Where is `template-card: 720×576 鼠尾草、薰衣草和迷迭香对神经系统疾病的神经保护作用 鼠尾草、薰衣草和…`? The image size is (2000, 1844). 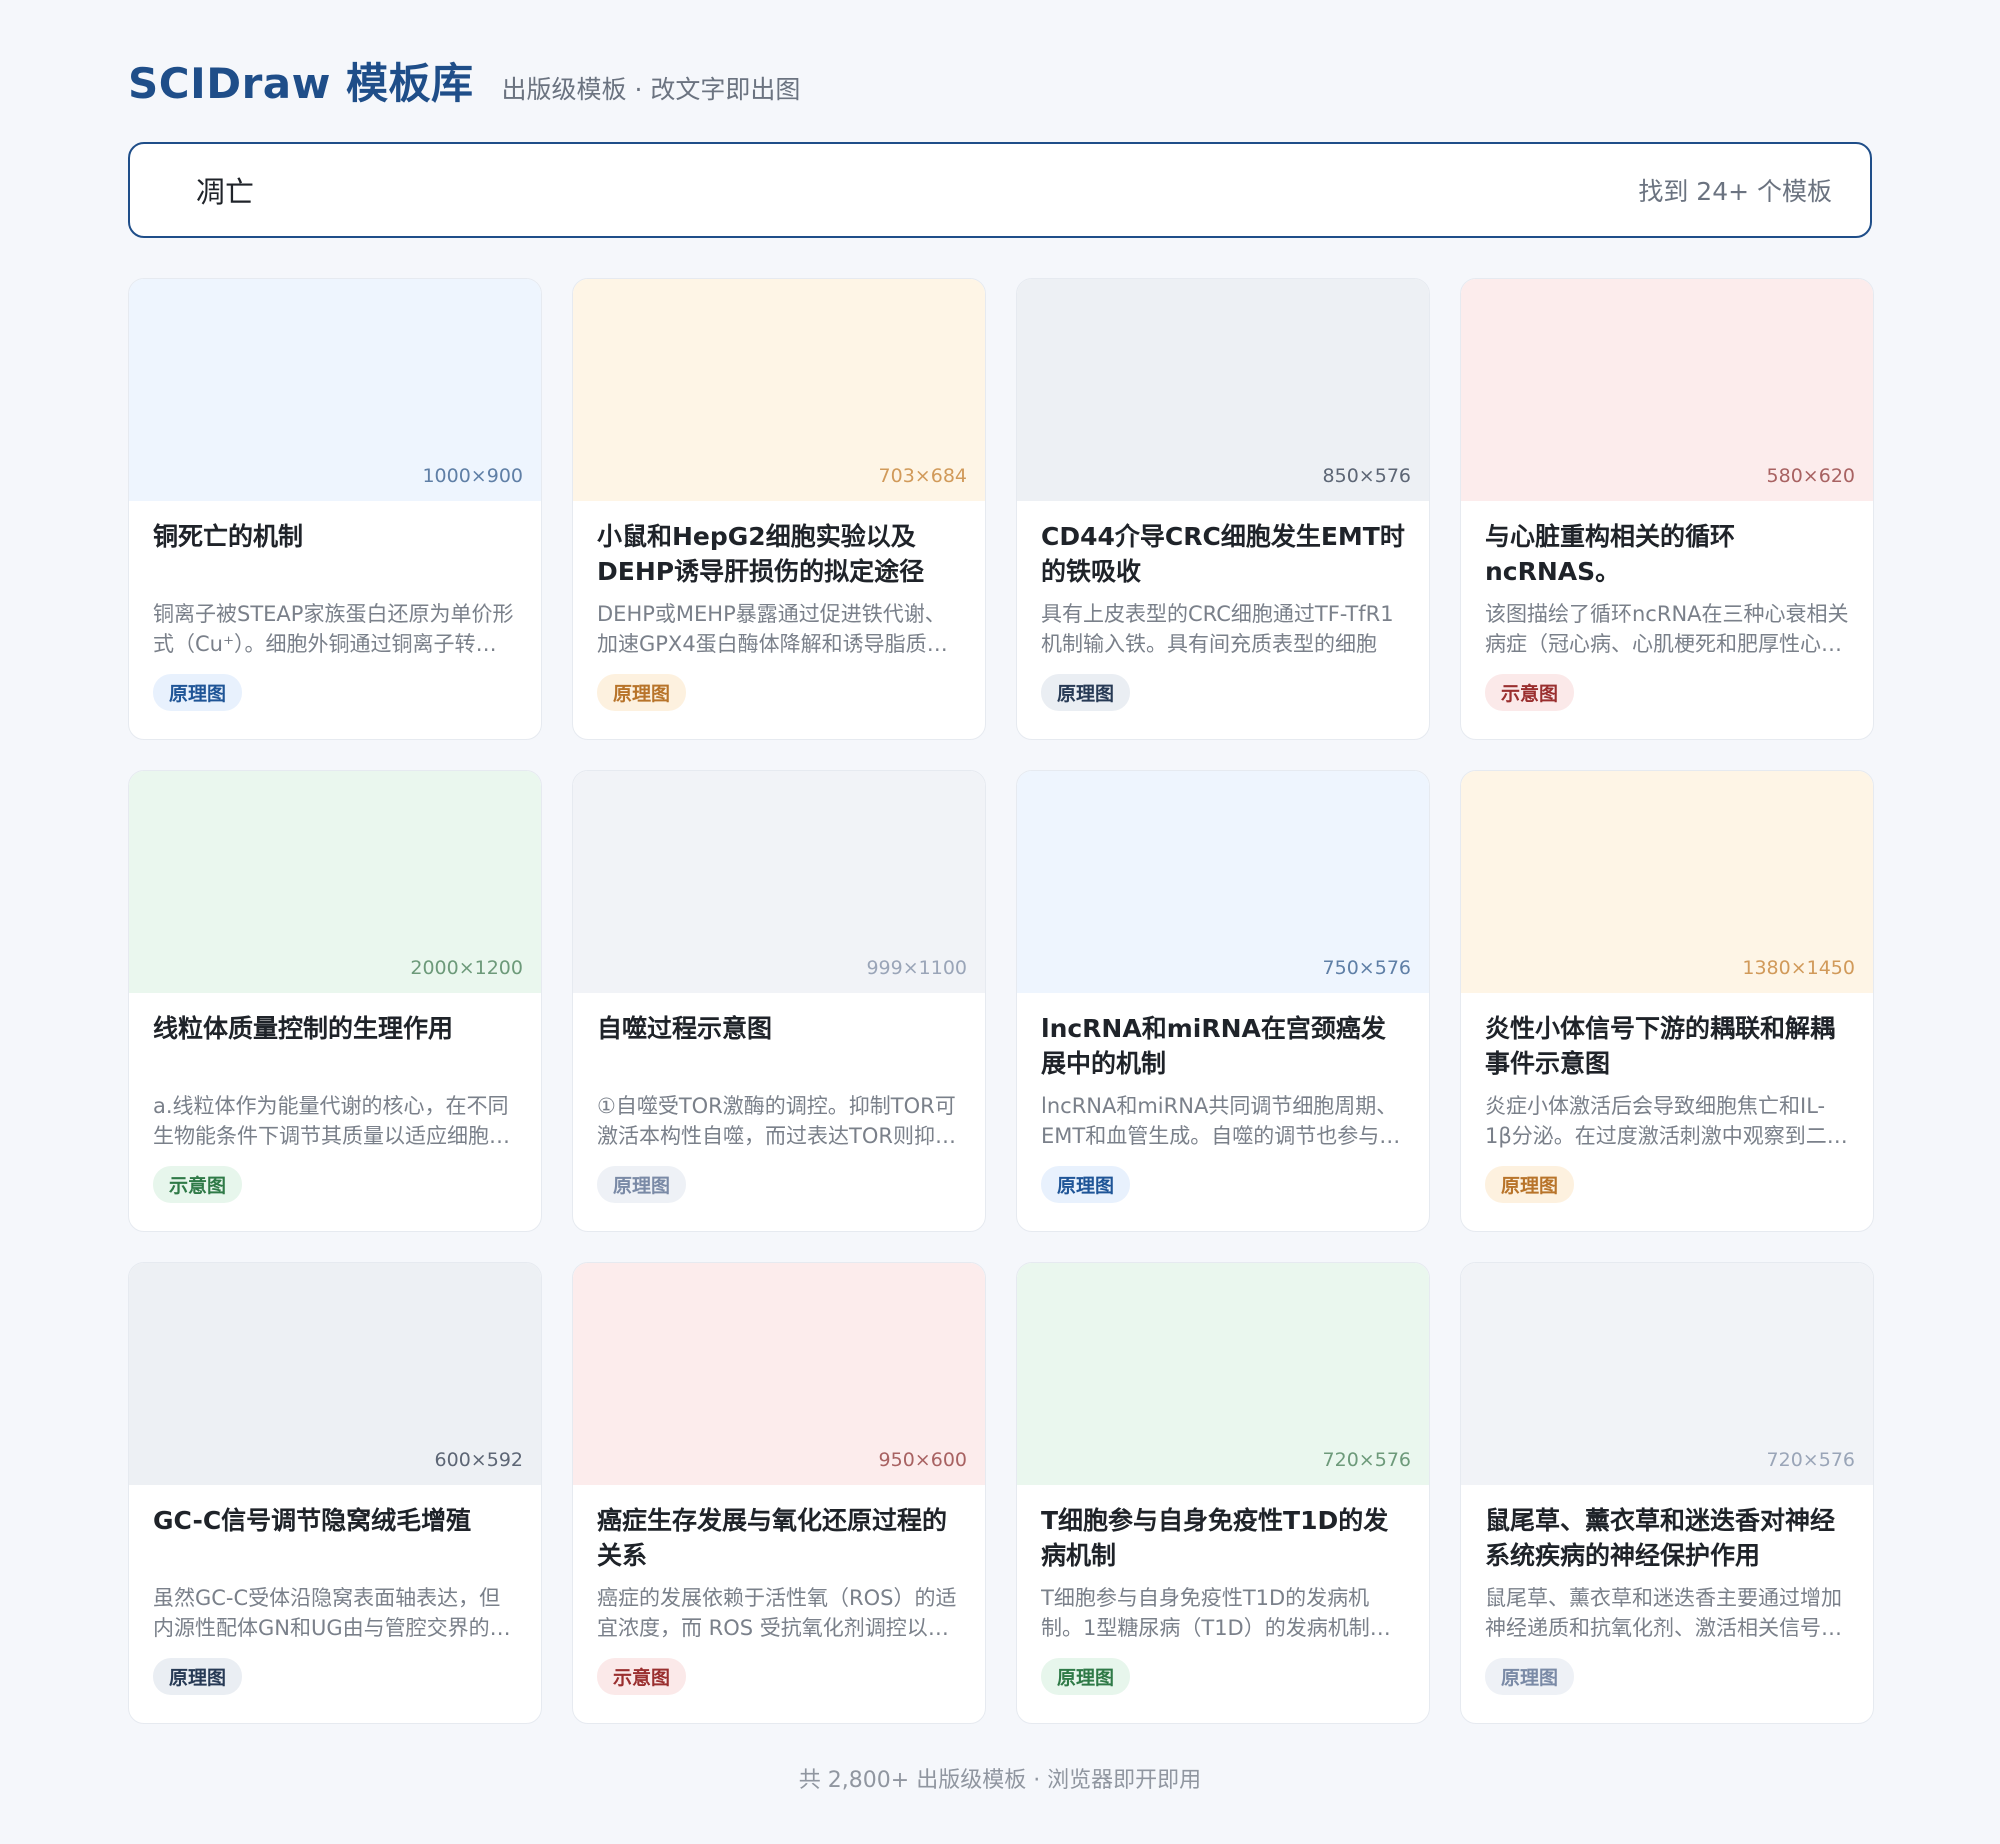 template-card: 720×576 鼠尾草、薰衣草和迷迭香对神经系统疾病的神经保护作用 鼠尾草、薰衣草和… is located at coordinates (1667, 1493).